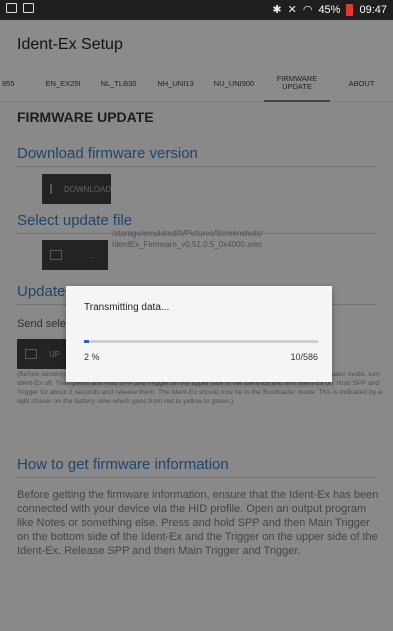  Describe the element at coordinates (277, 10) in the screenshot. I see `bluetooth-icon: ✱` at that location.